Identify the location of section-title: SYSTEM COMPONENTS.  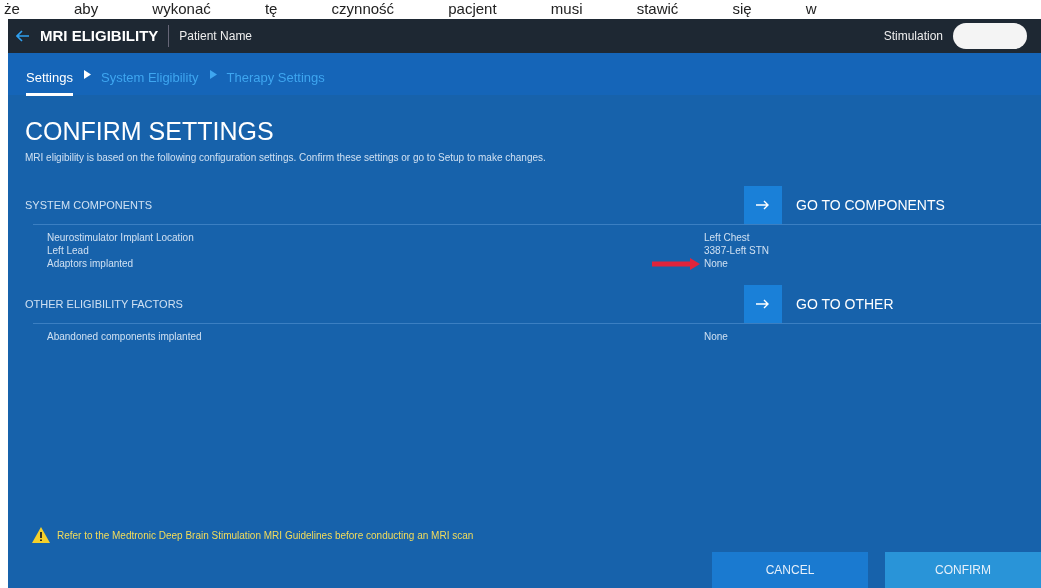
(89, 204).